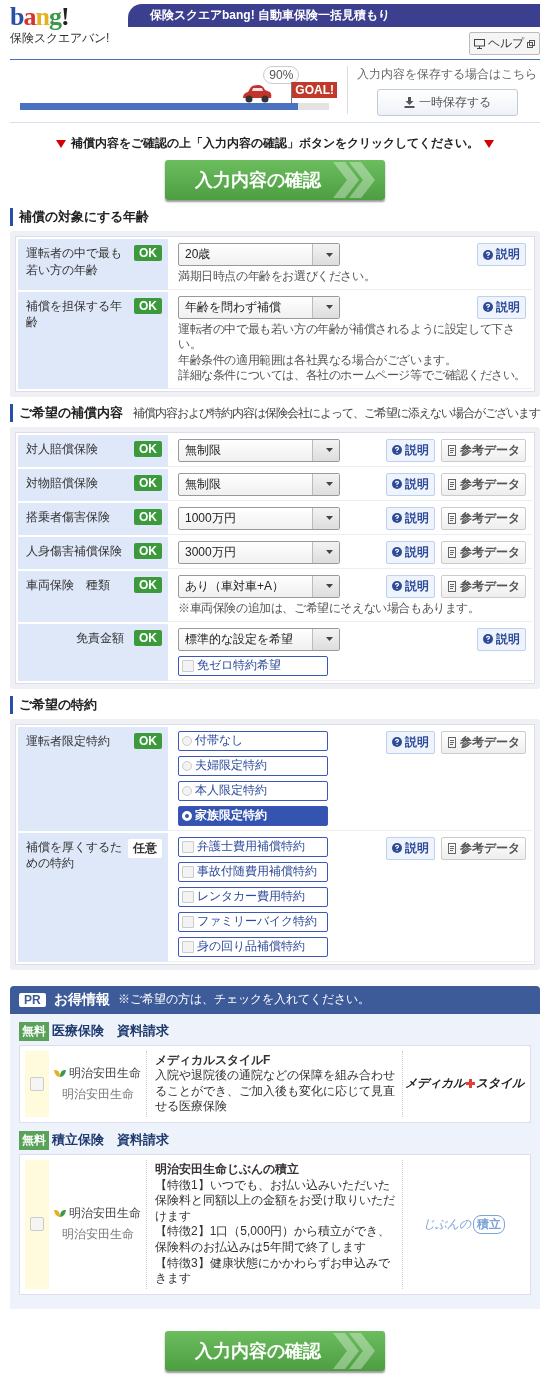 The height and width of the screenshot is (1389, 550). I want to click on field-label: 対人賠償保険, so click(62, 449).